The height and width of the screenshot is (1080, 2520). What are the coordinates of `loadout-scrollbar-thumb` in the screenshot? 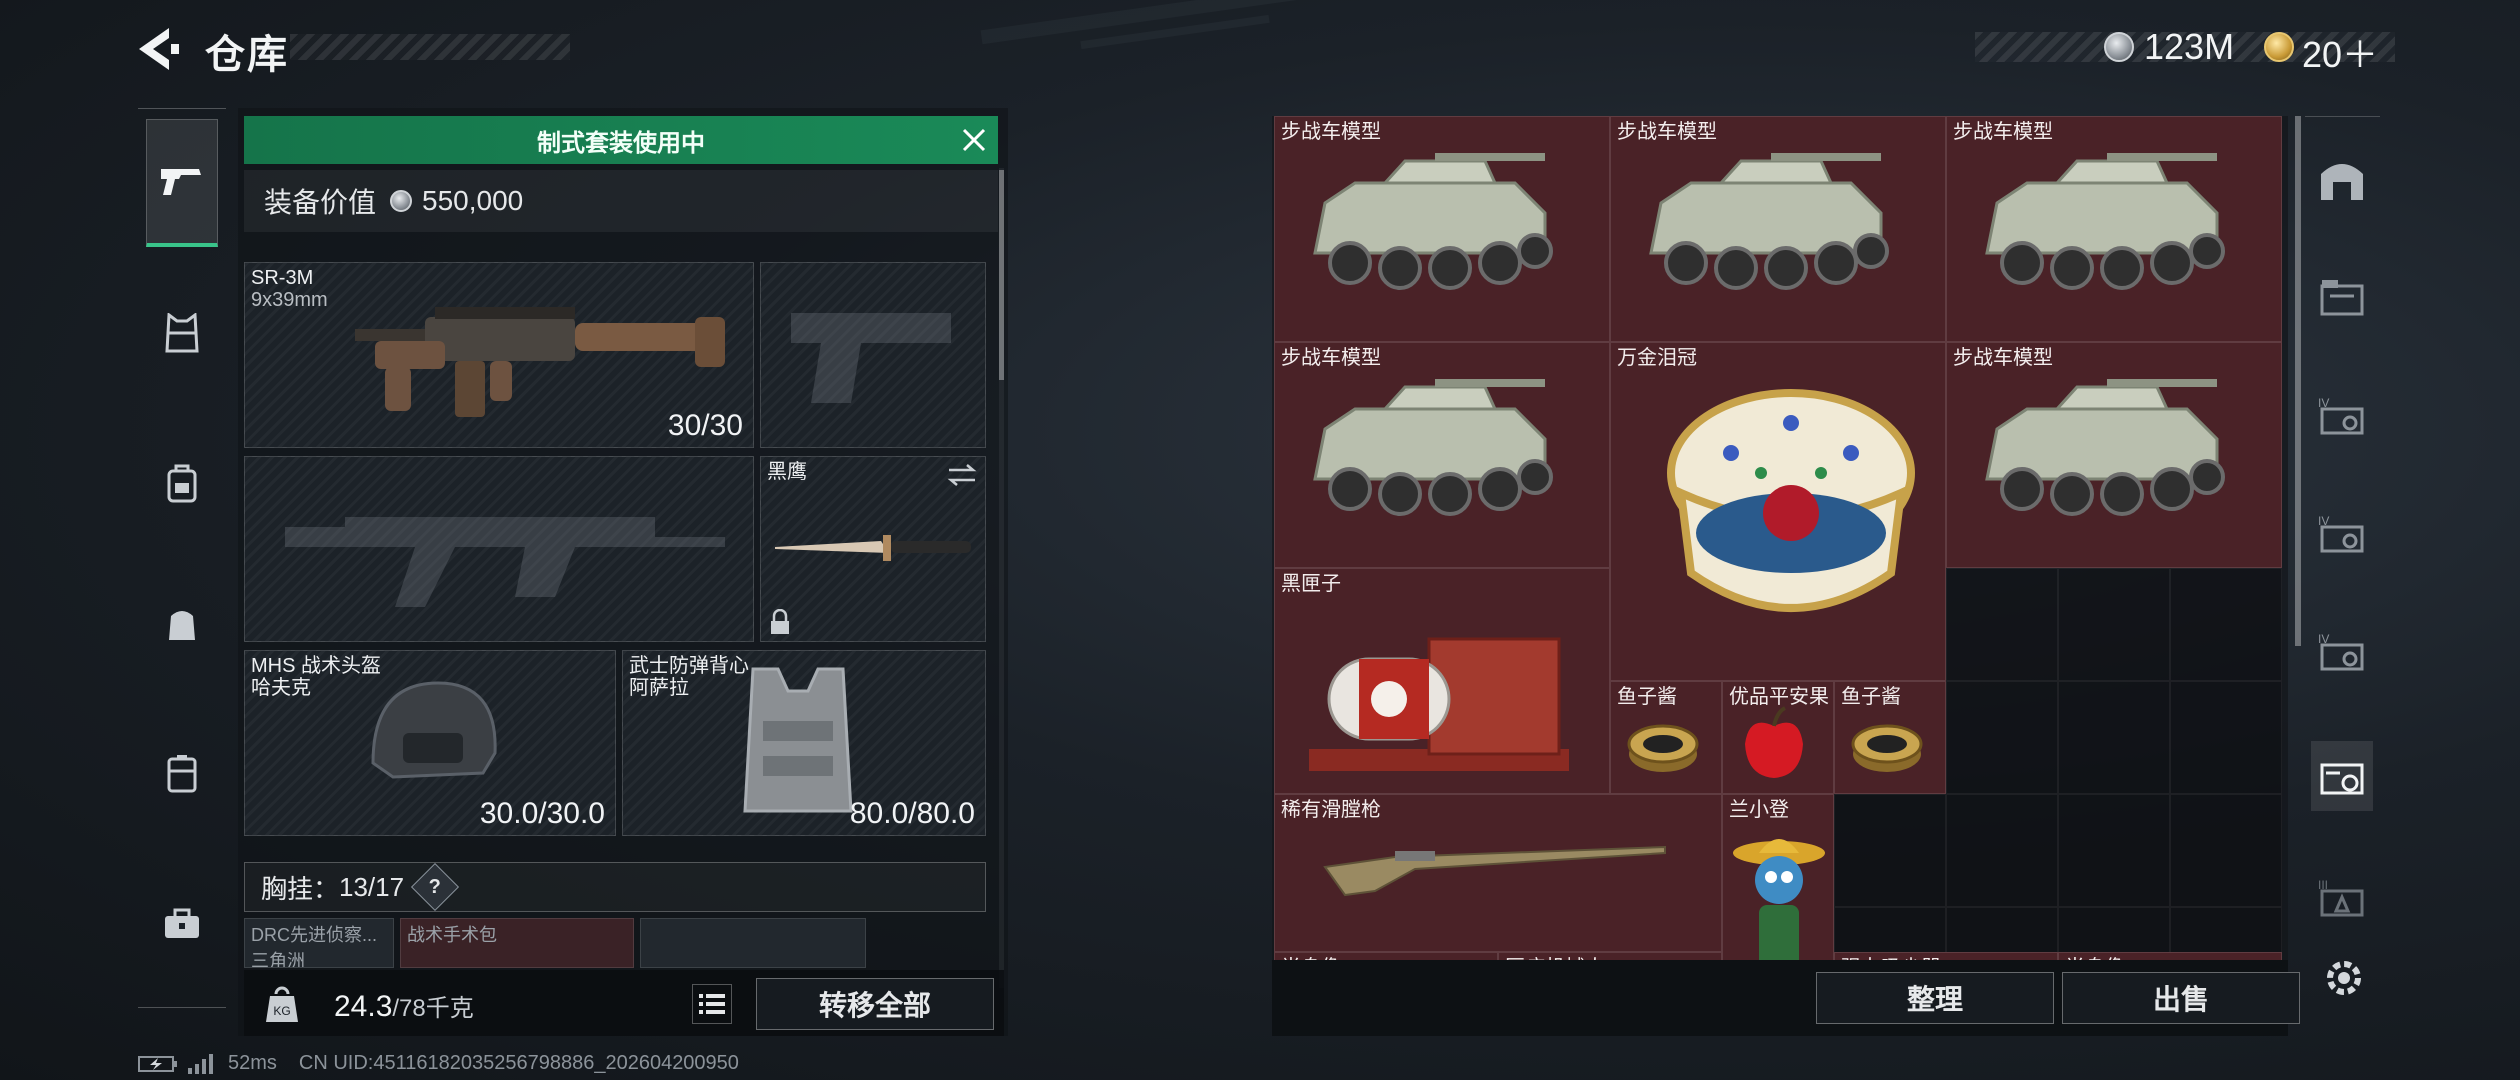 It's located at (1001, 275).